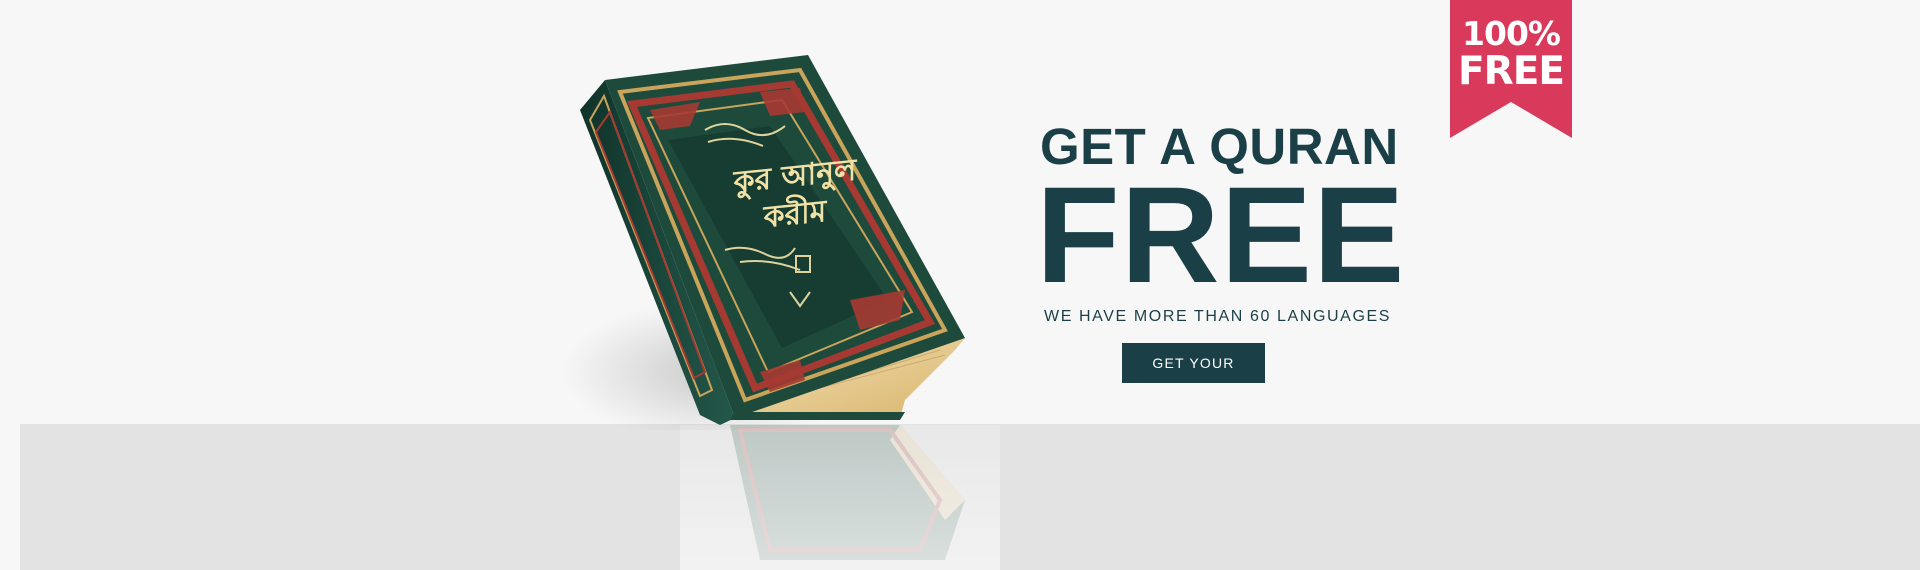 The width and height of the screenshot is (1920, 570). Describe the element at coordinates (1193, 363) in the screenshot. I see `get-your-button: GET YOUR` at that location.